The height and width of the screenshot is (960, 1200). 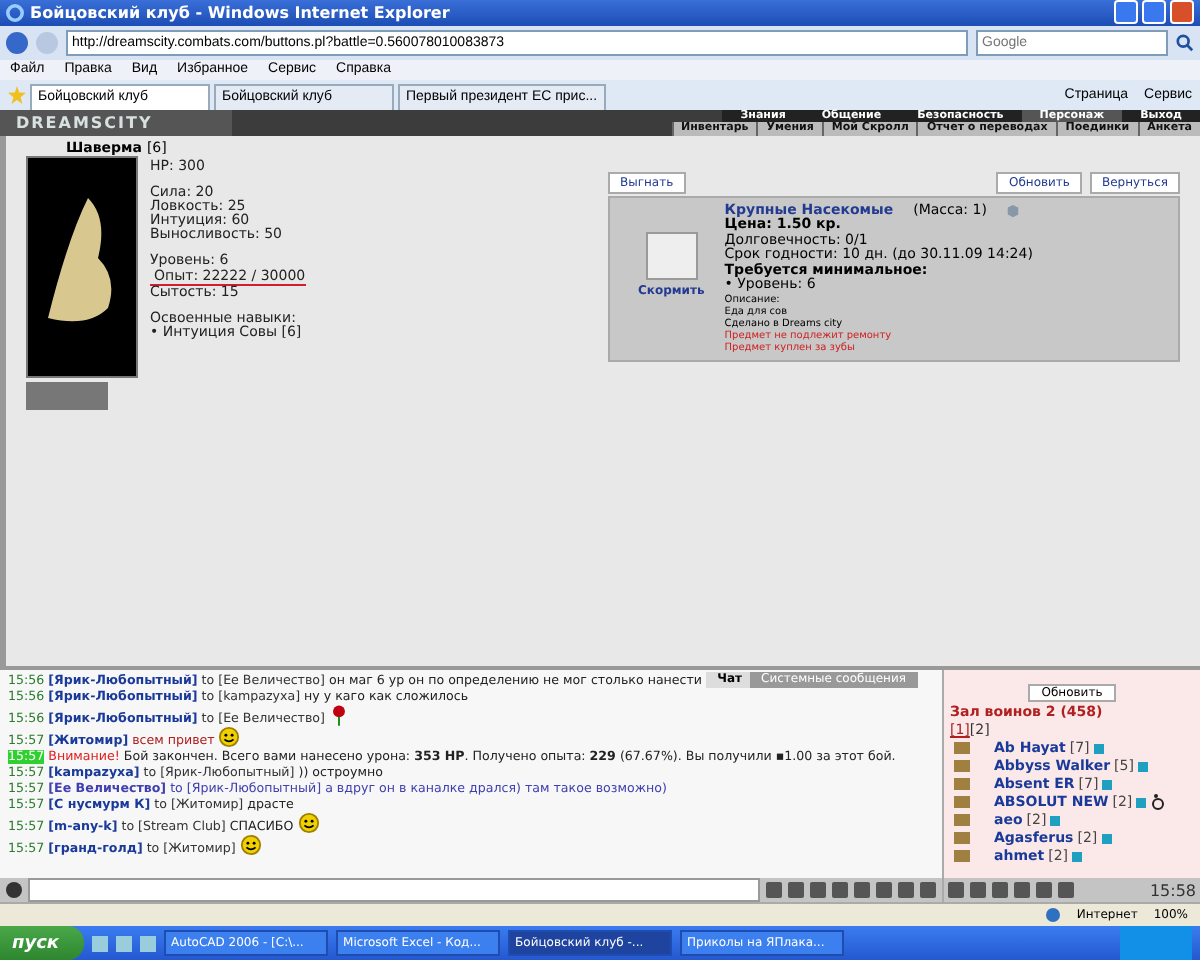 I want to click on system-tray, so click(x=1156, y=943).